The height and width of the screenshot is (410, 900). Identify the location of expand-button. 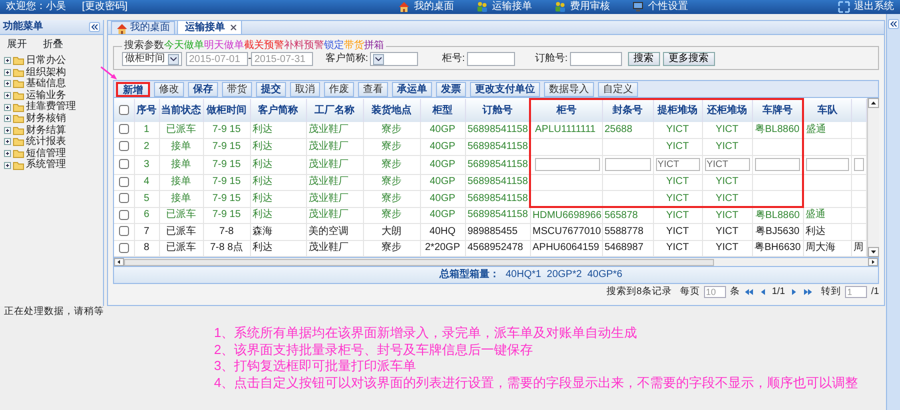
(893, 24).